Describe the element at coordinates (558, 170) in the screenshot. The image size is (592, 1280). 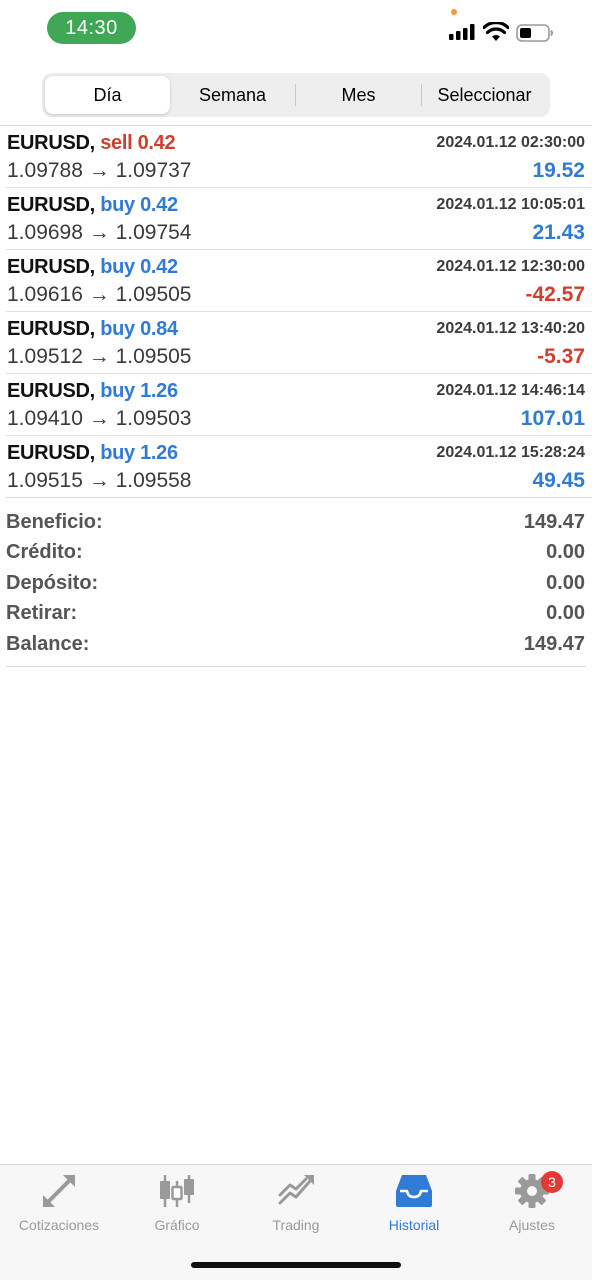
I see `trade-profit: 19.52` at that location.